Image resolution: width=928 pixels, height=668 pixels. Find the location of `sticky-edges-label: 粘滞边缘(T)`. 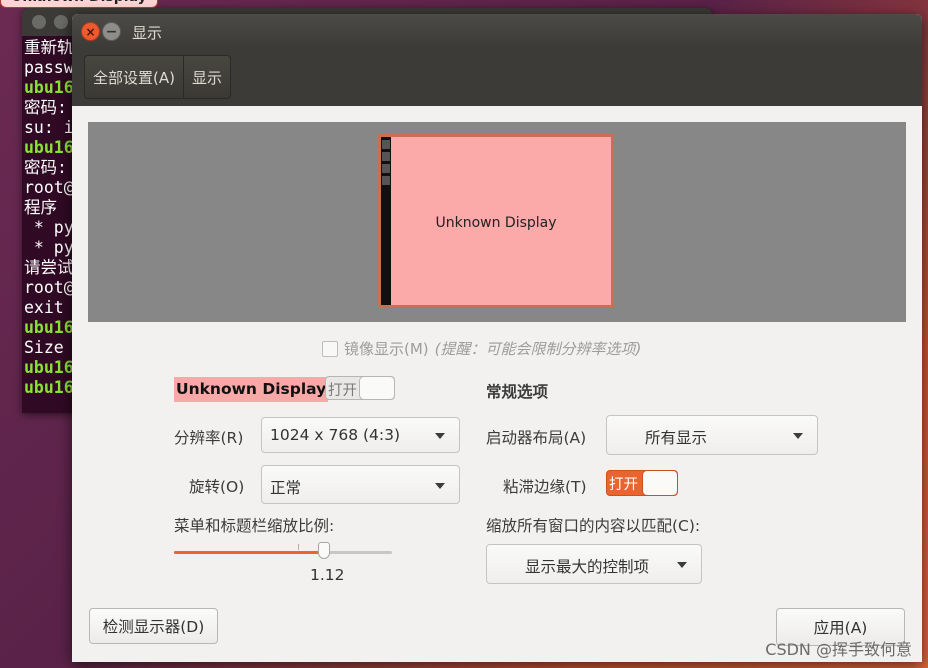

sticky-edges-label: 粘滞边缘(T) is located at coordinates (545, 487).